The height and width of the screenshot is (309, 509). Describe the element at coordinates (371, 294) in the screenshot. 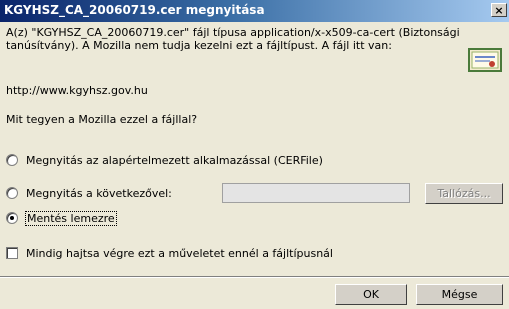

I see `ok-button: OK` at that location.